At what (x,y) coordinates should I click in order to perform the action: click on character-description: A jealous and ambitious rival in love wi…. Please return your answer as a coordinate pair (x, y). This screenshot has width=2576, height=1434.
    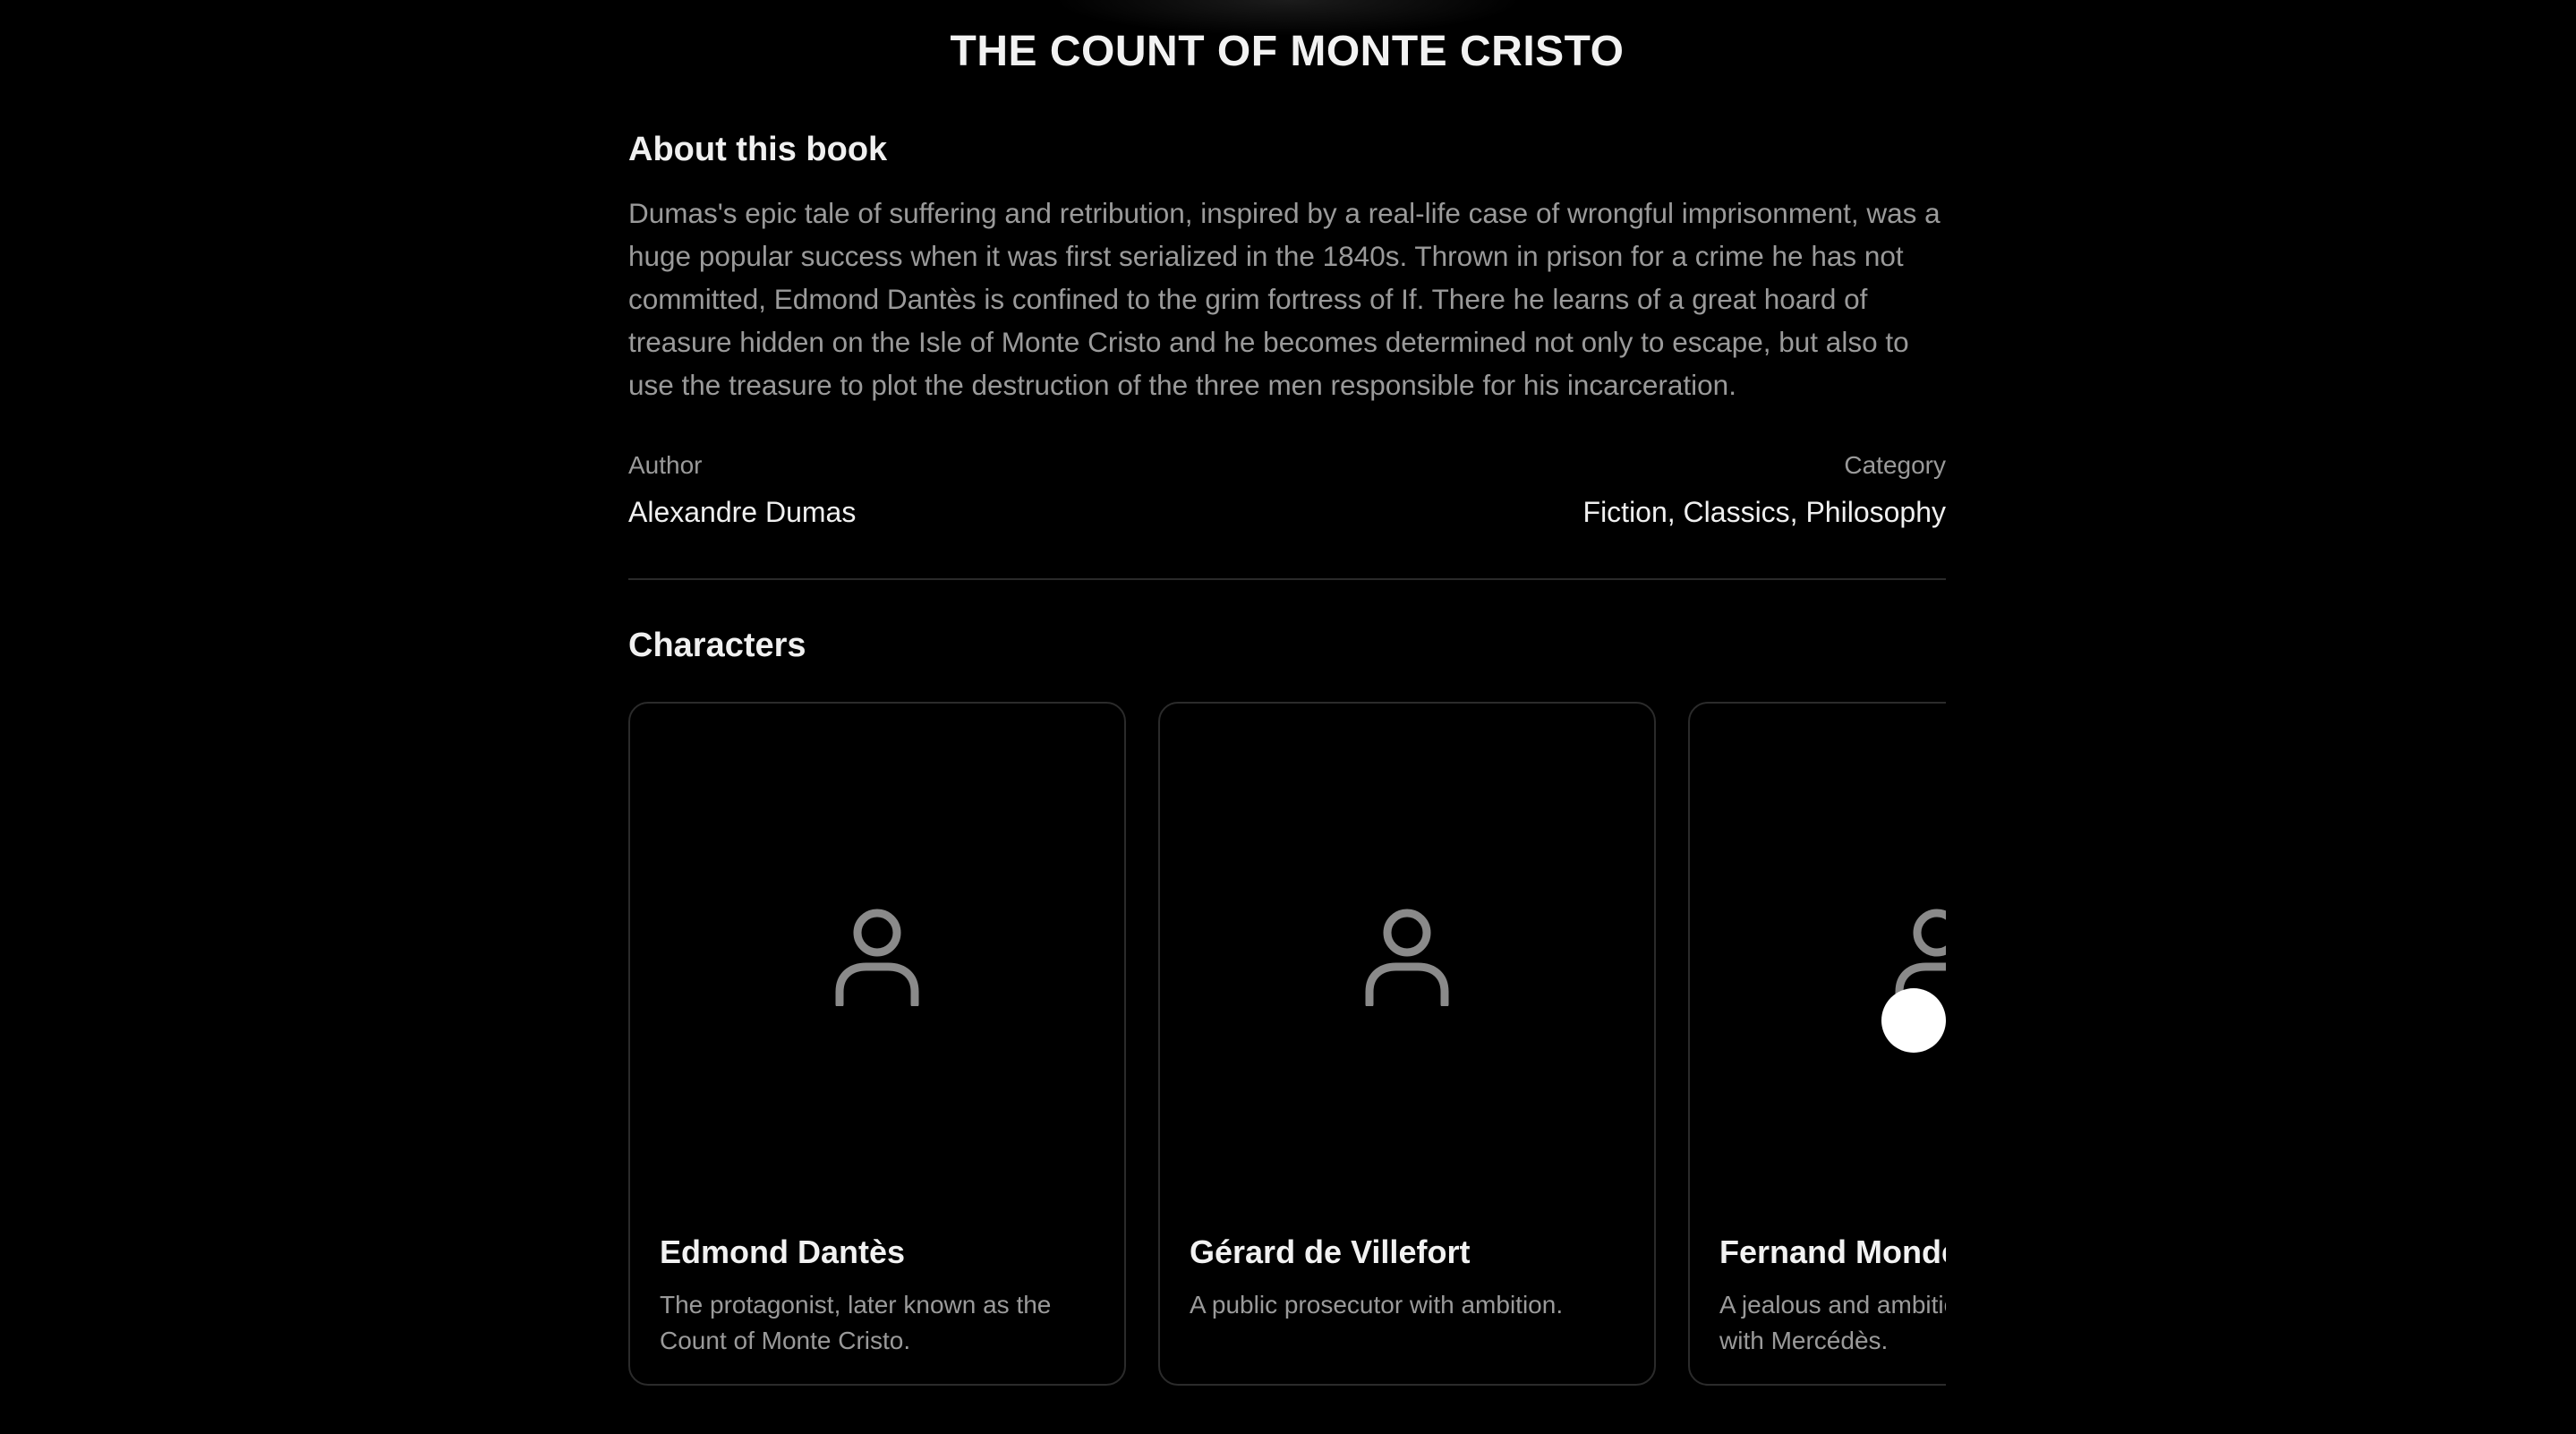
    Looking at the image, I should click on (1832, 1322).